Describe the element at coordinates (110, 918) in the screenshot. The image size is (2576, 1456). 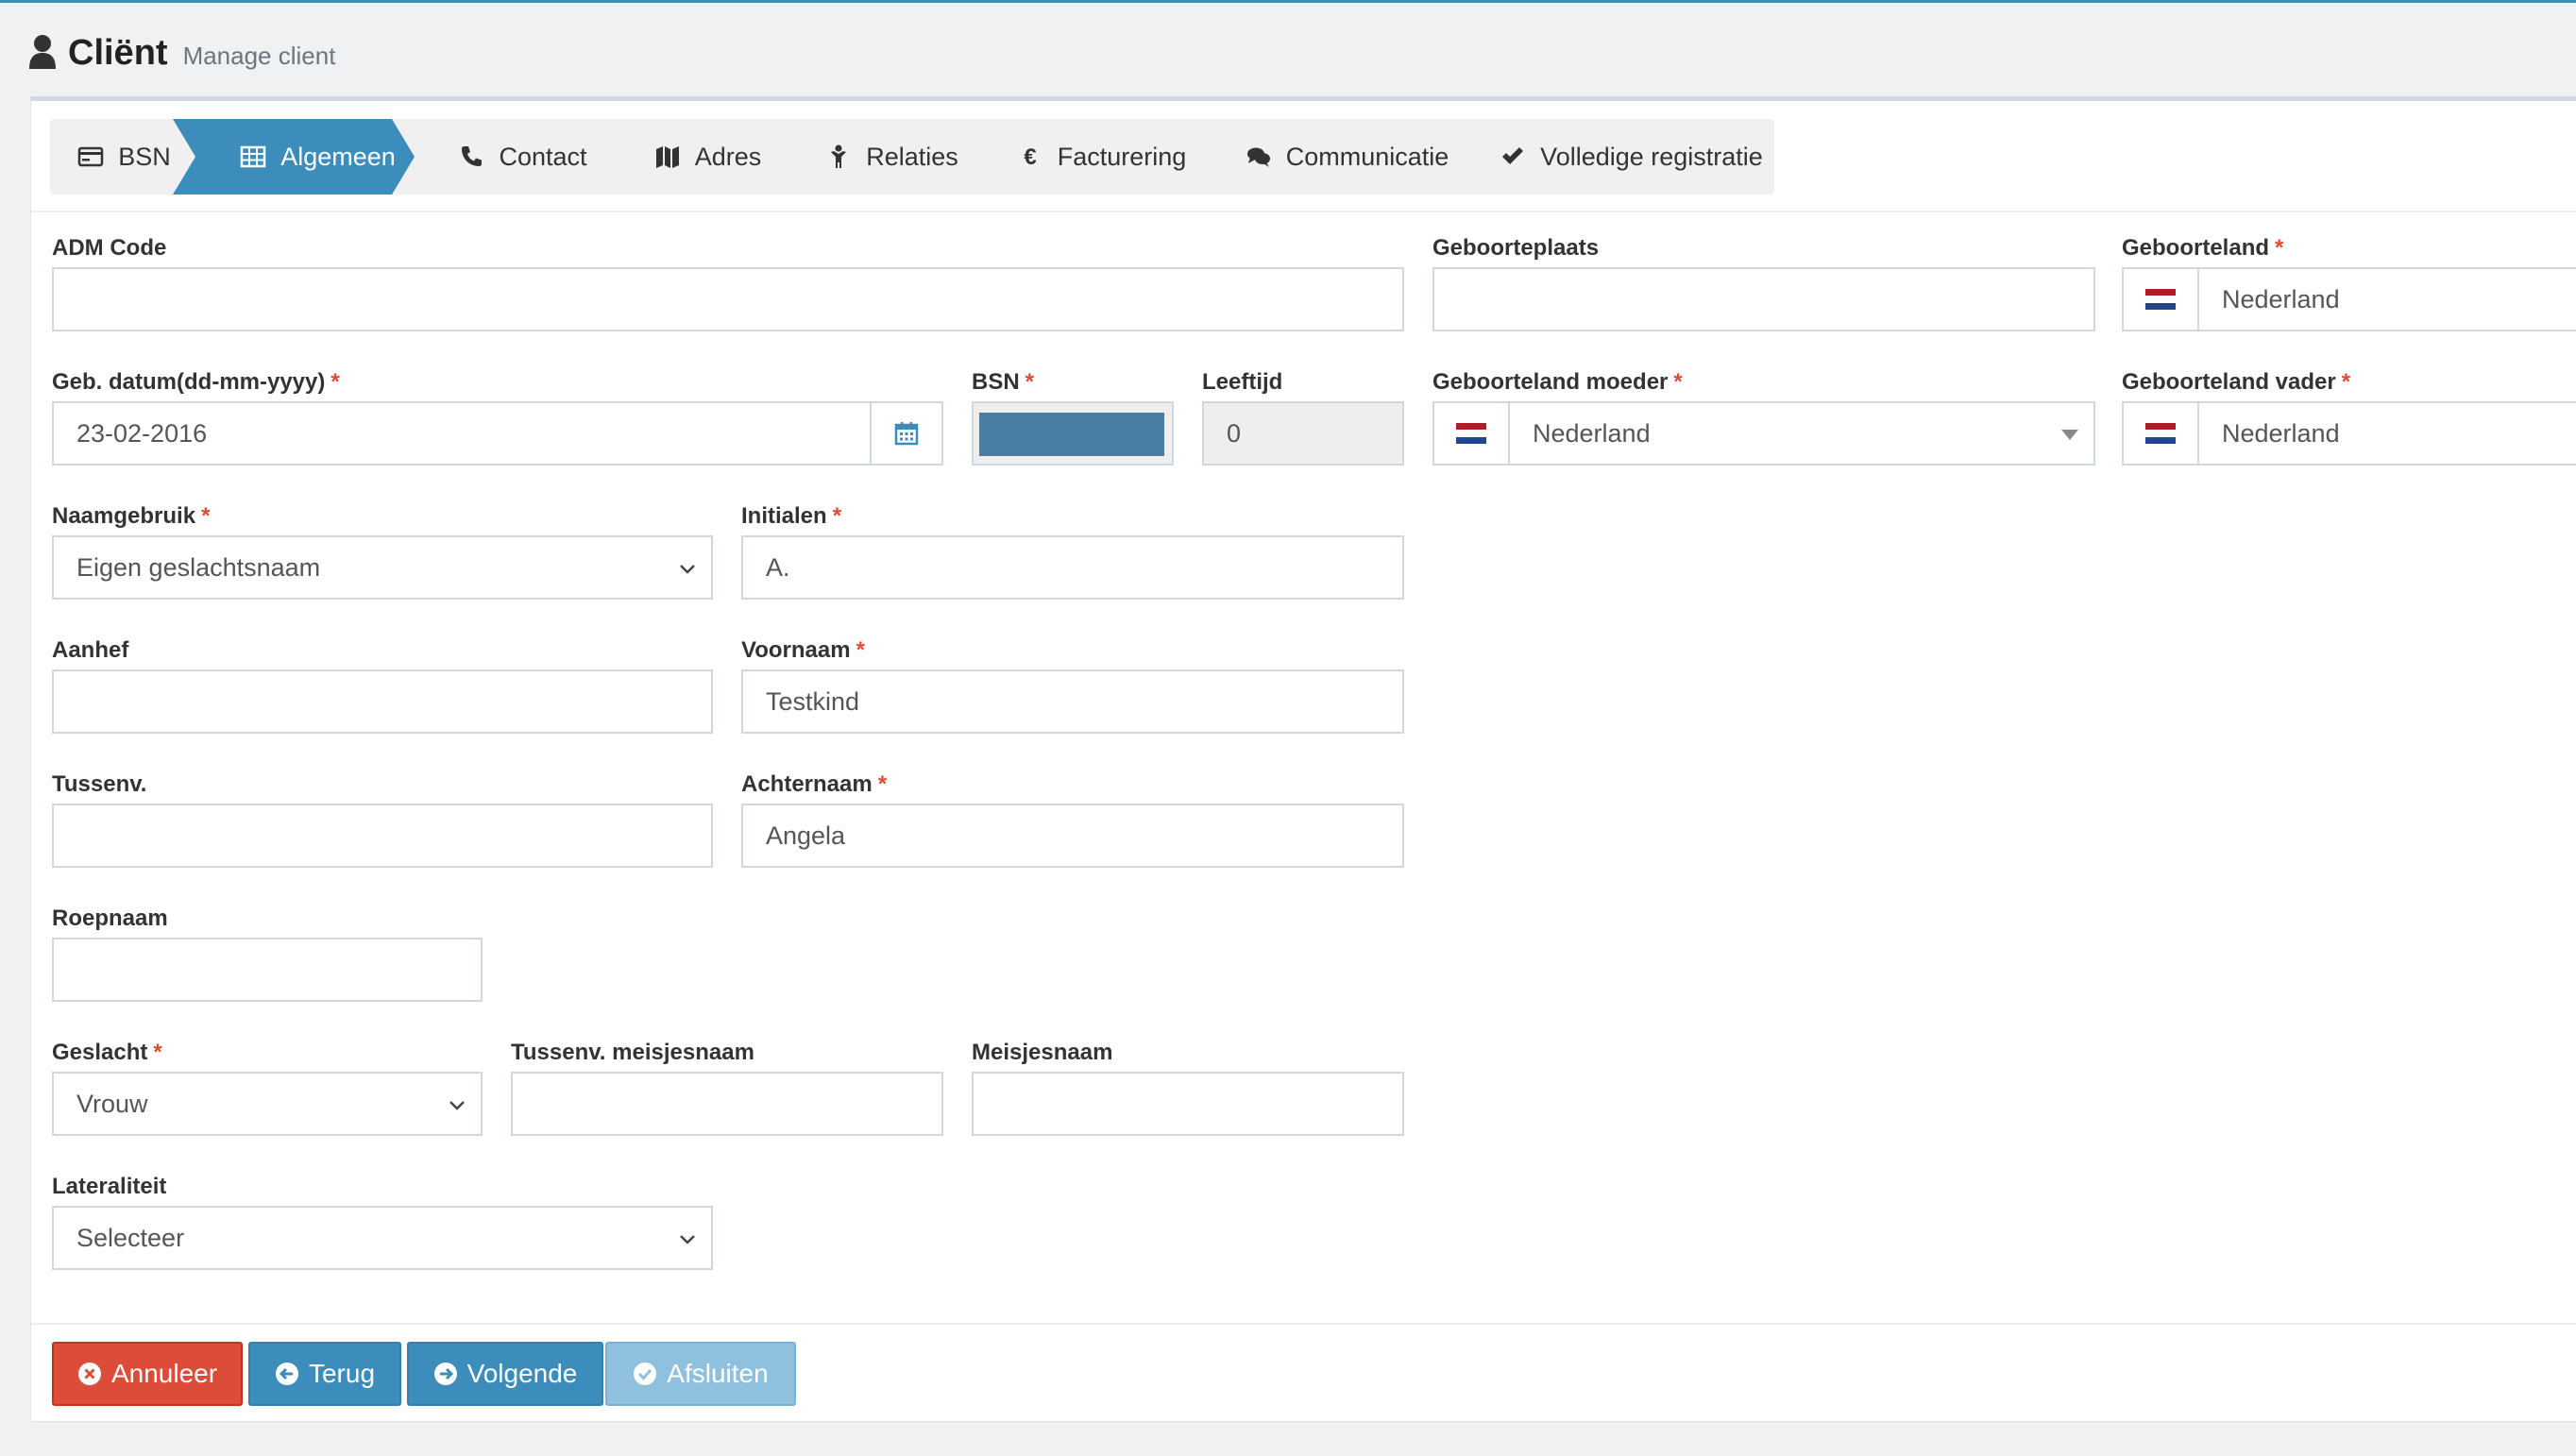
I see `roepnaam-label: Roepnaam` at that location.